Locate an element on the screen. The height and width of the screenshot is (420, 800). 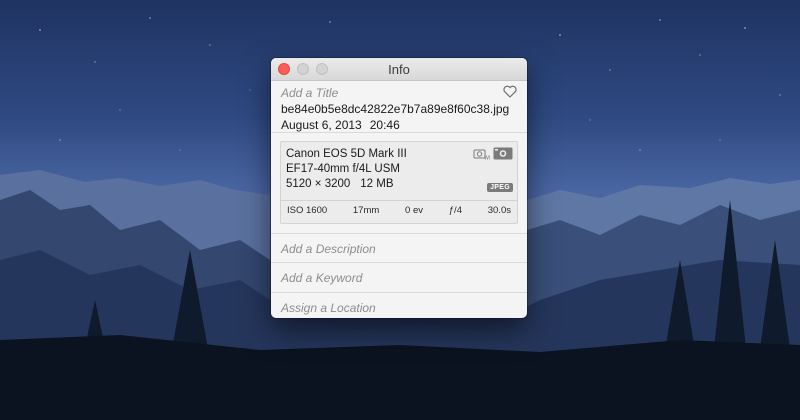
location-placeholder: Assign a Location is located at coordinates (328, 308).